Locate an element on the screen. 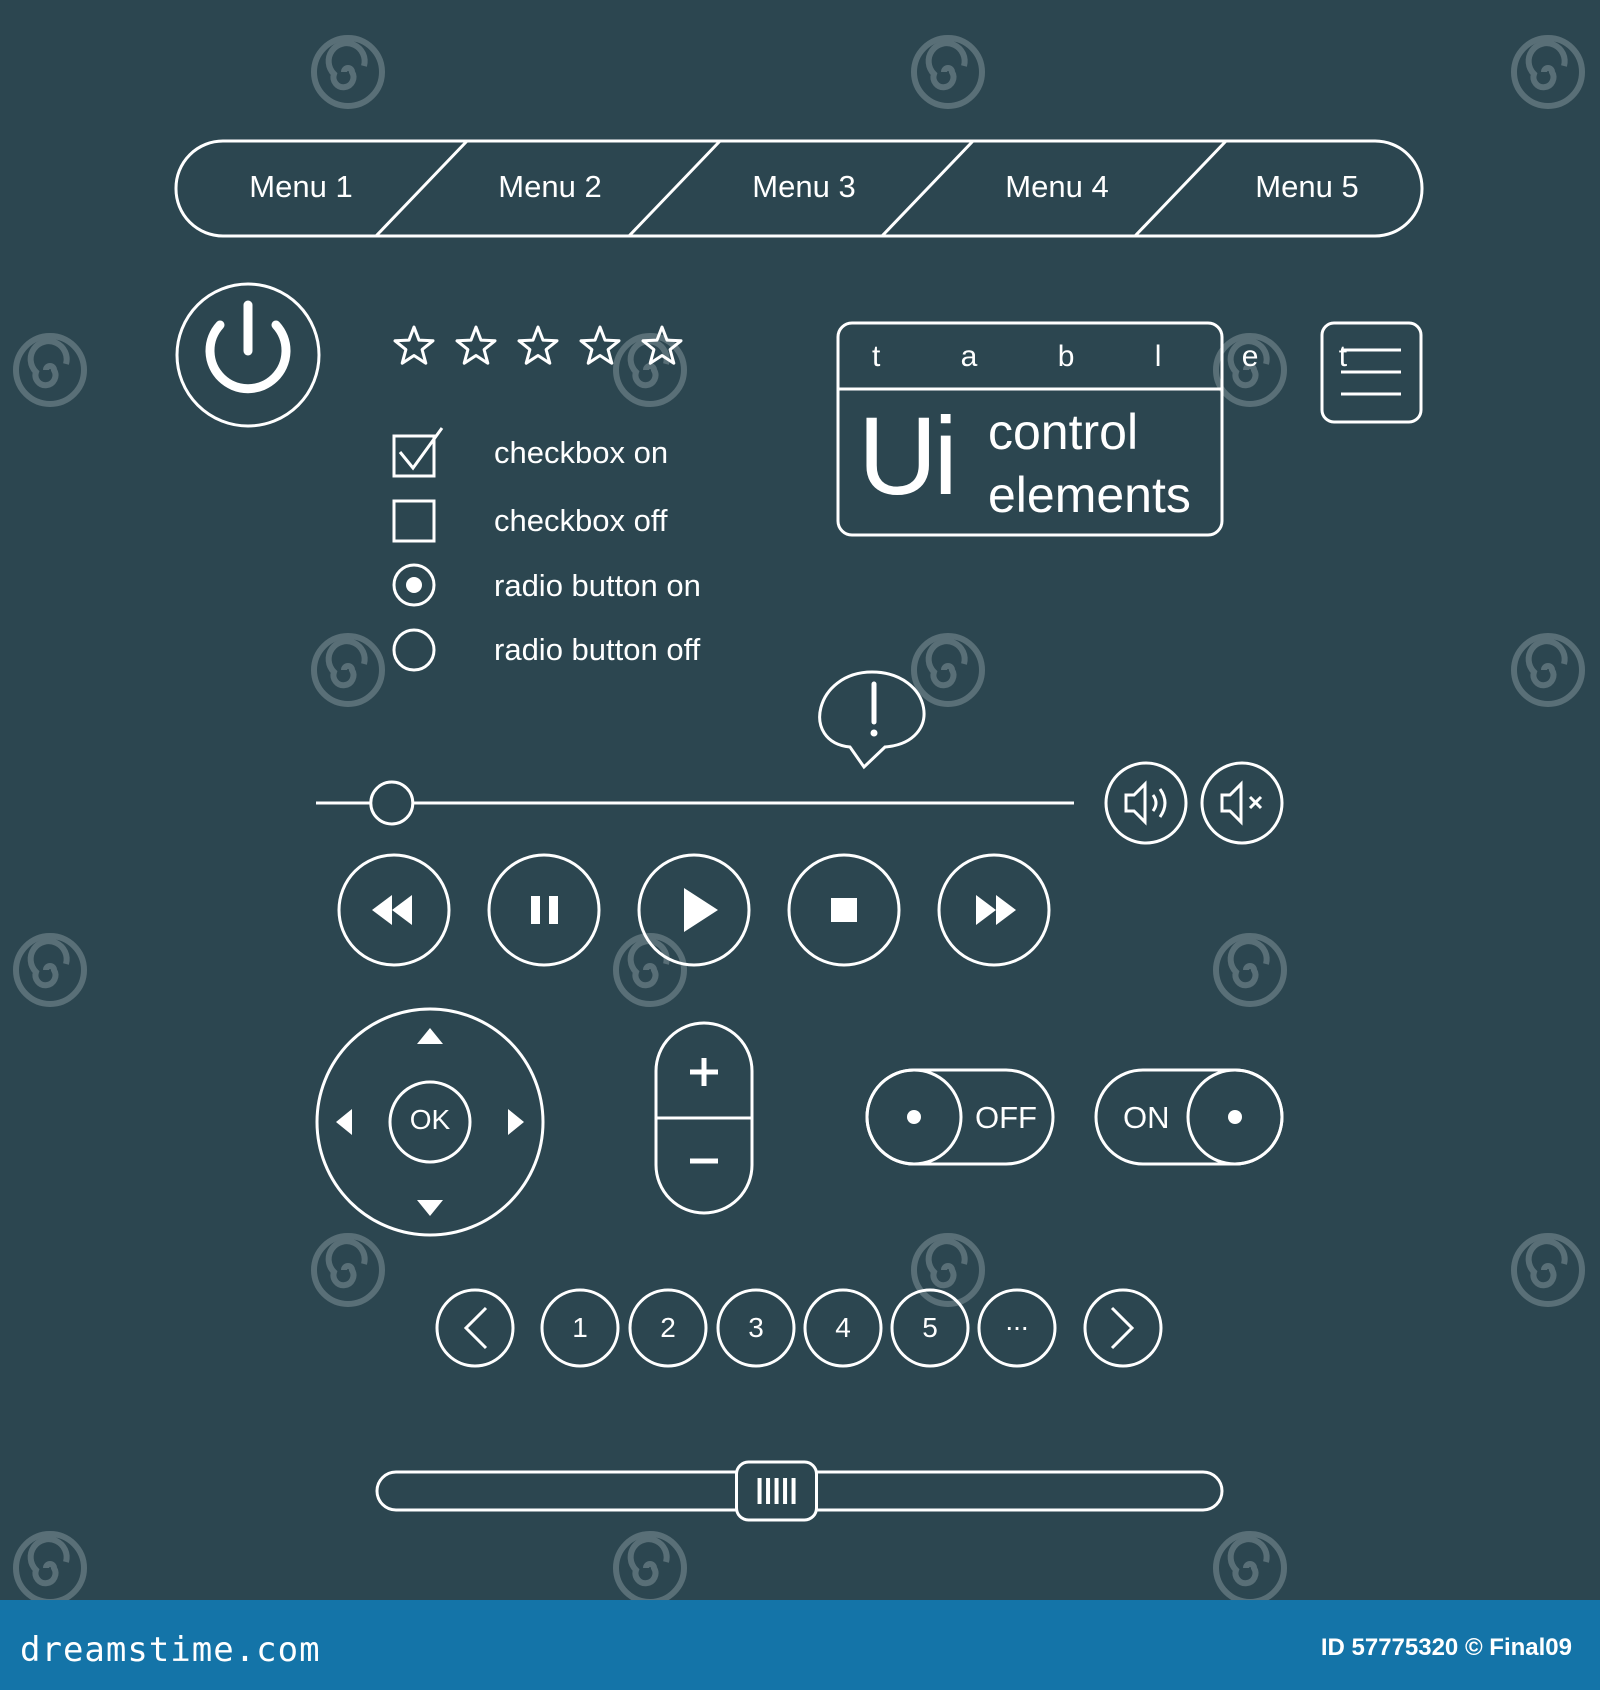  next-page-button is located at coordinates (1123, 1328).